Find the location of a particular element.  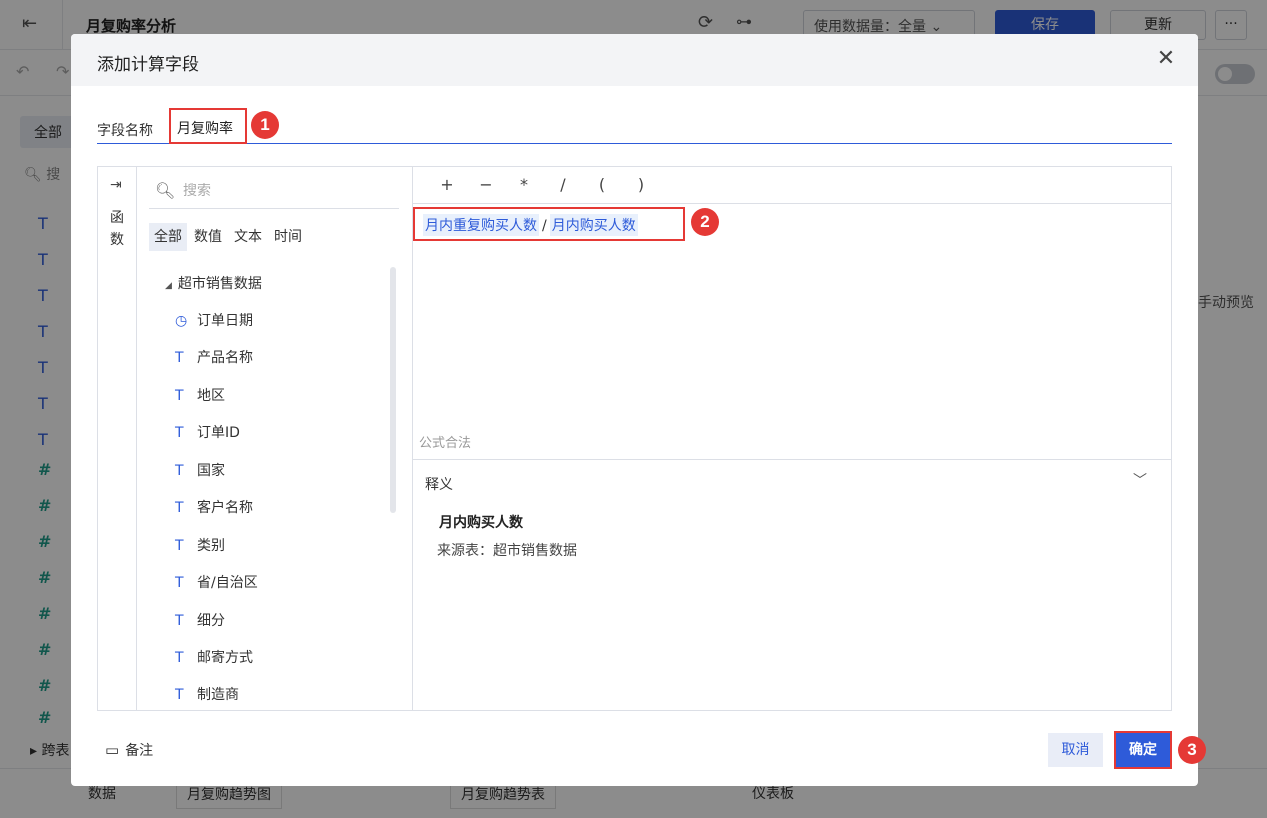

field-search-input is located at coordinates (283, 191).